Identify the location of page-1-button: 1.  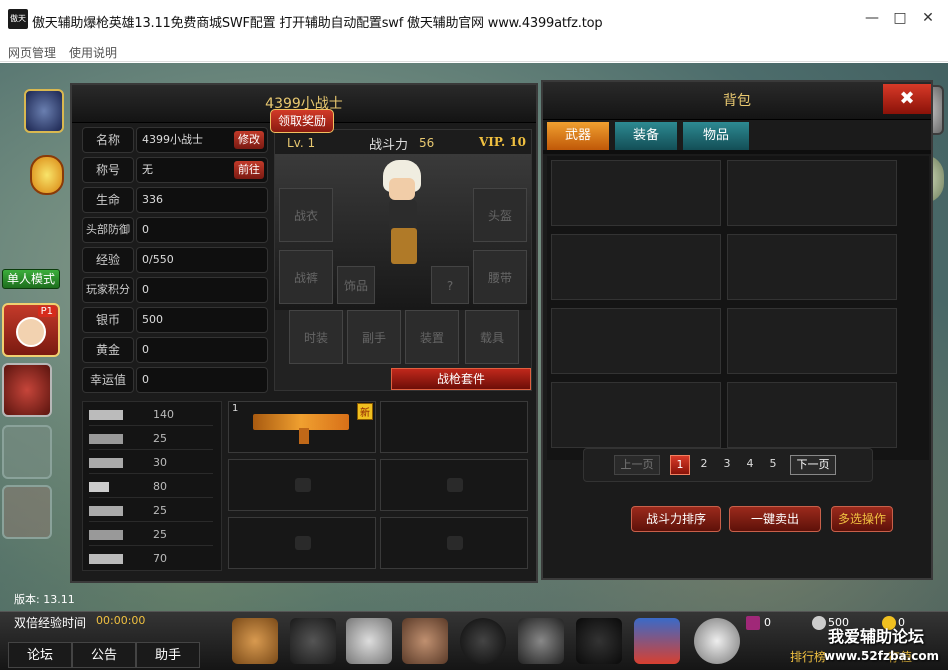
(680, 465).